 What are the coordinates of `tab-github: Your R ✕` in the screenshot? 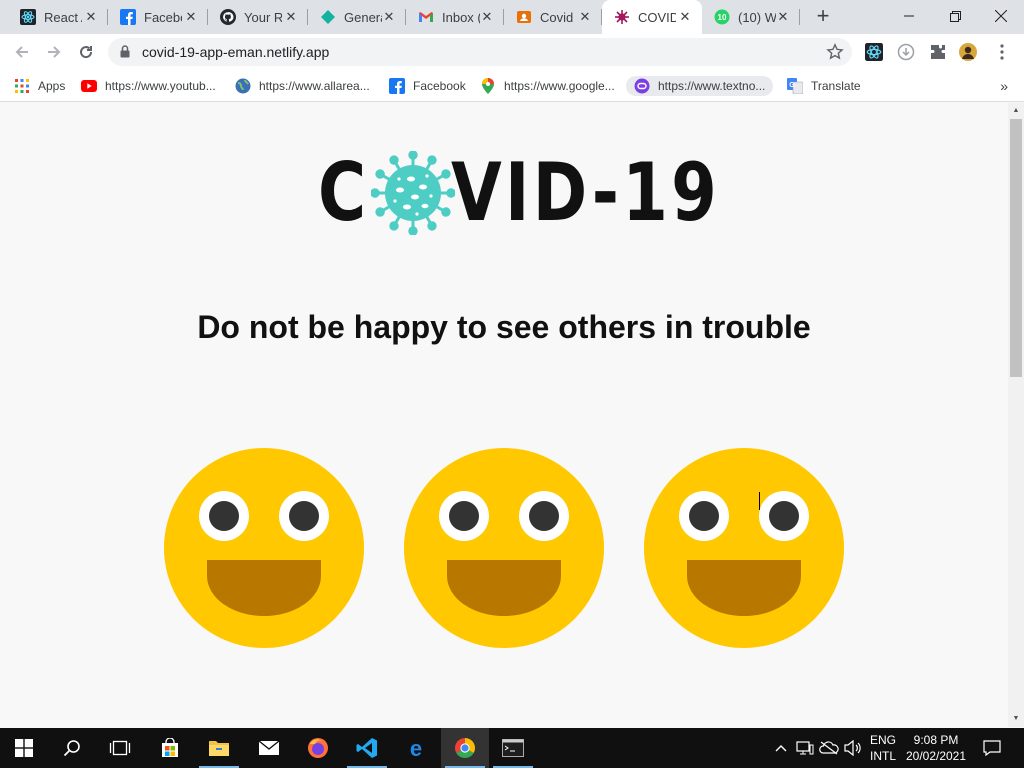 It's located at (258, 17).